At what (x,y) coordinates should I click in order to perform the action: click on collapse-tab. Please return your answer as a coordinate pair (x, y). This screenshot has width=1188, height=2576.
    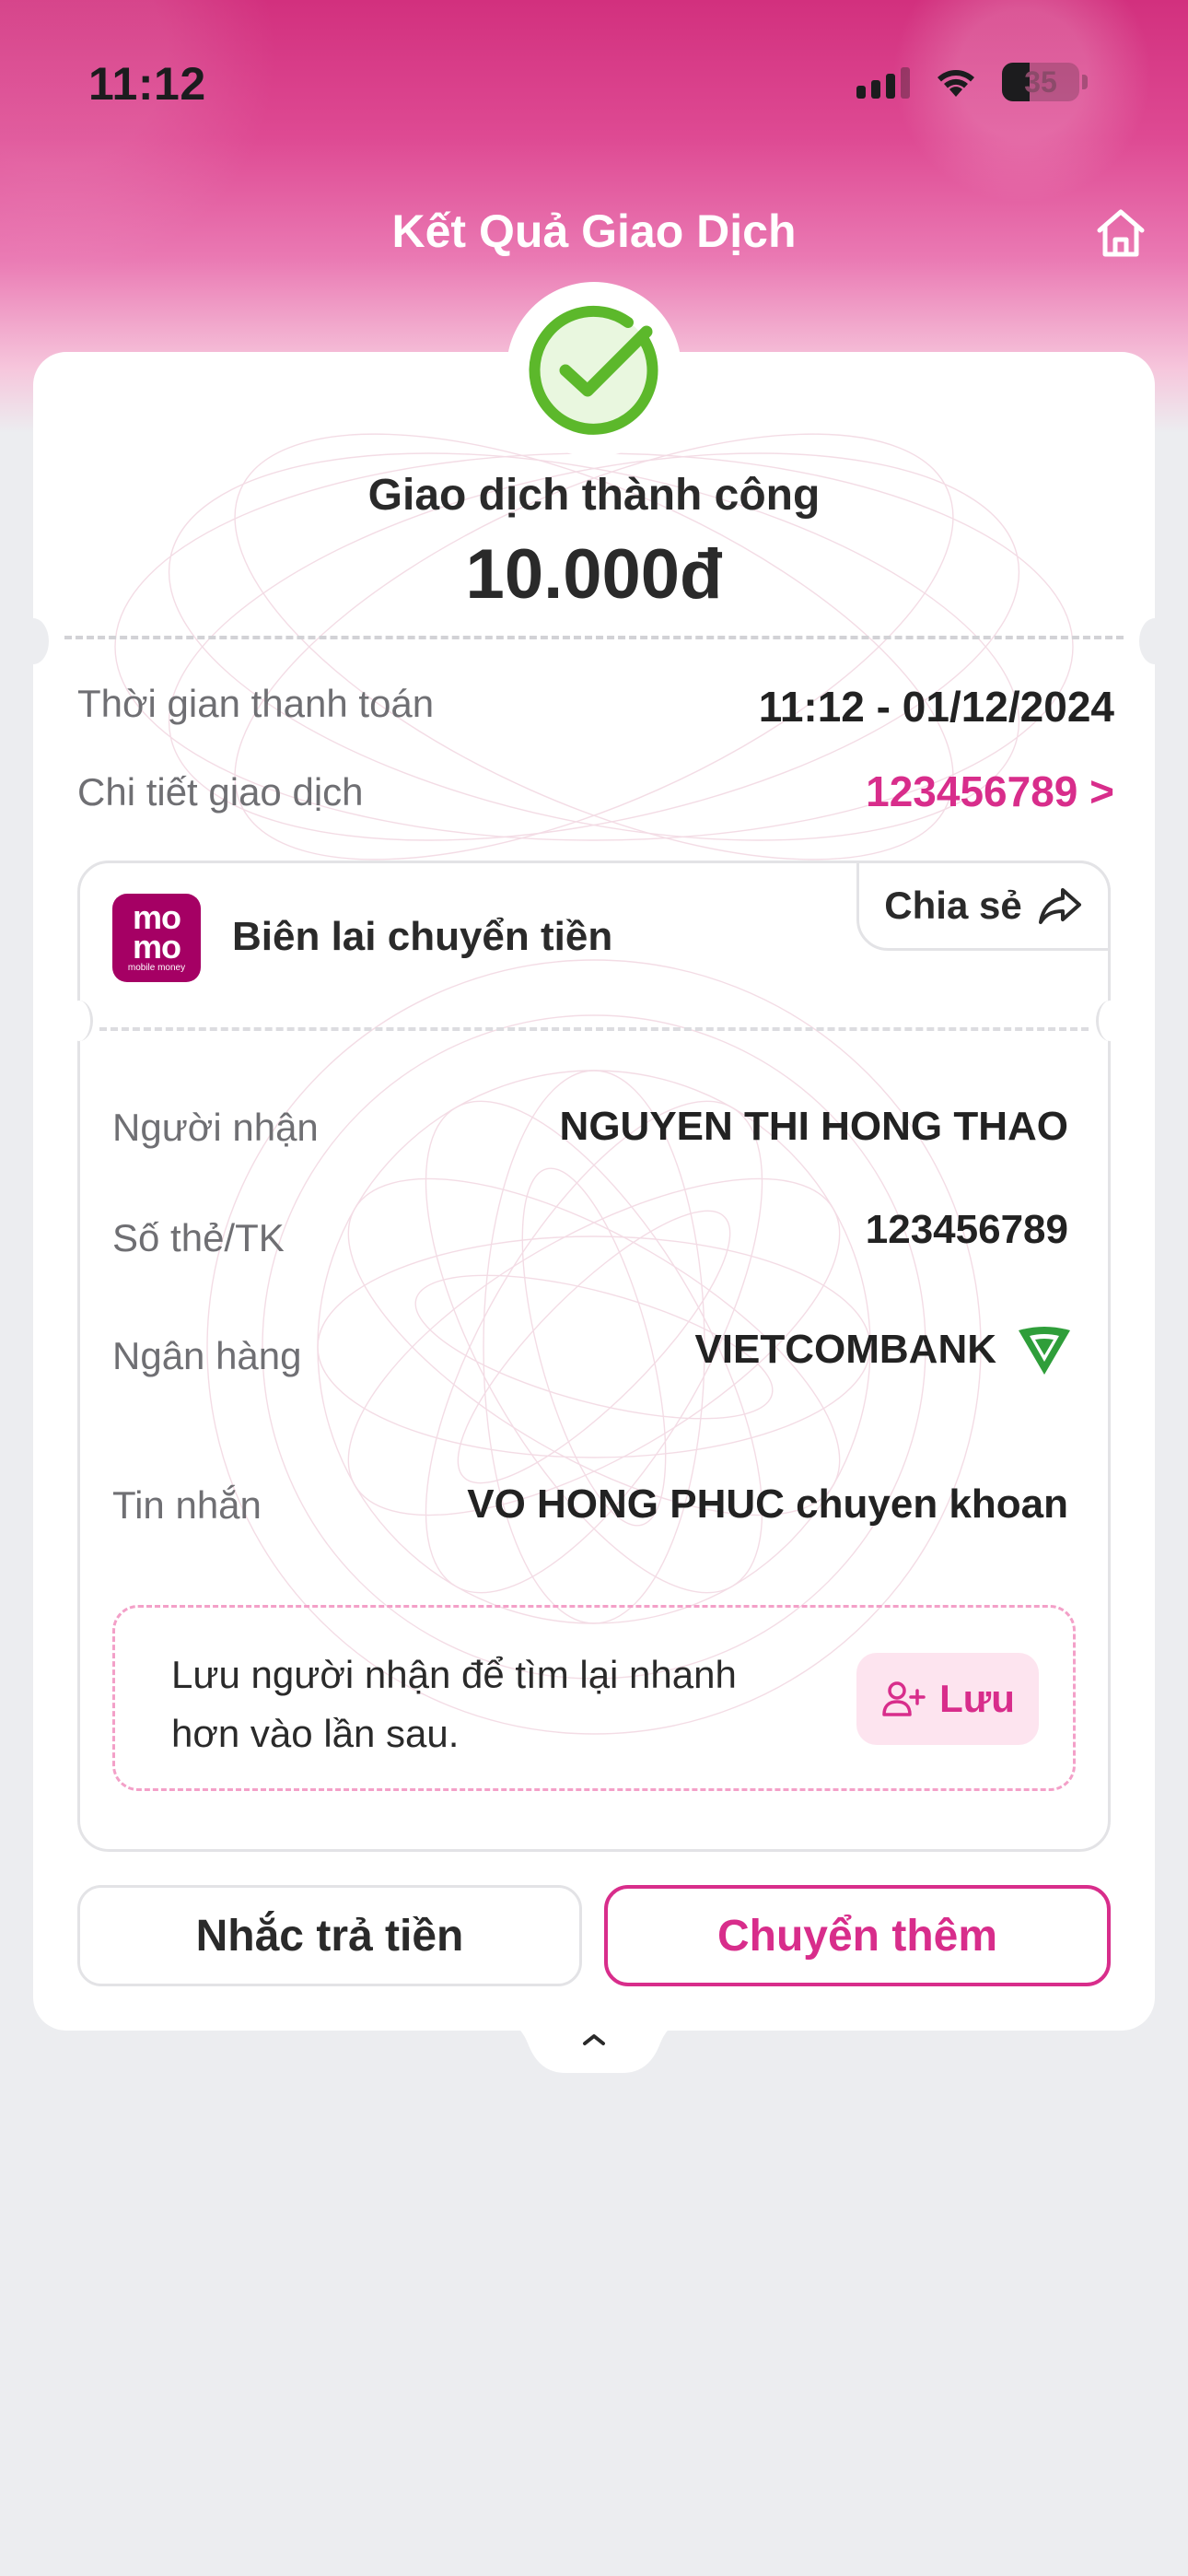
    Looking at the image, I should click on (594, 2045).